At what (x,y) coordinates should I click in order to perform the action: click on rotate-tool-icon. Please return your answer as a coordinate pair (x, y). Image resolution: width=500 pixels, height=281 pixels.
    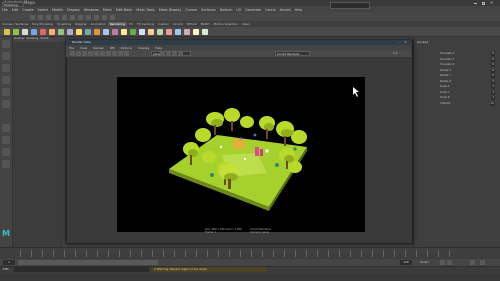
    Looking at the image, I should click on (6, 92).